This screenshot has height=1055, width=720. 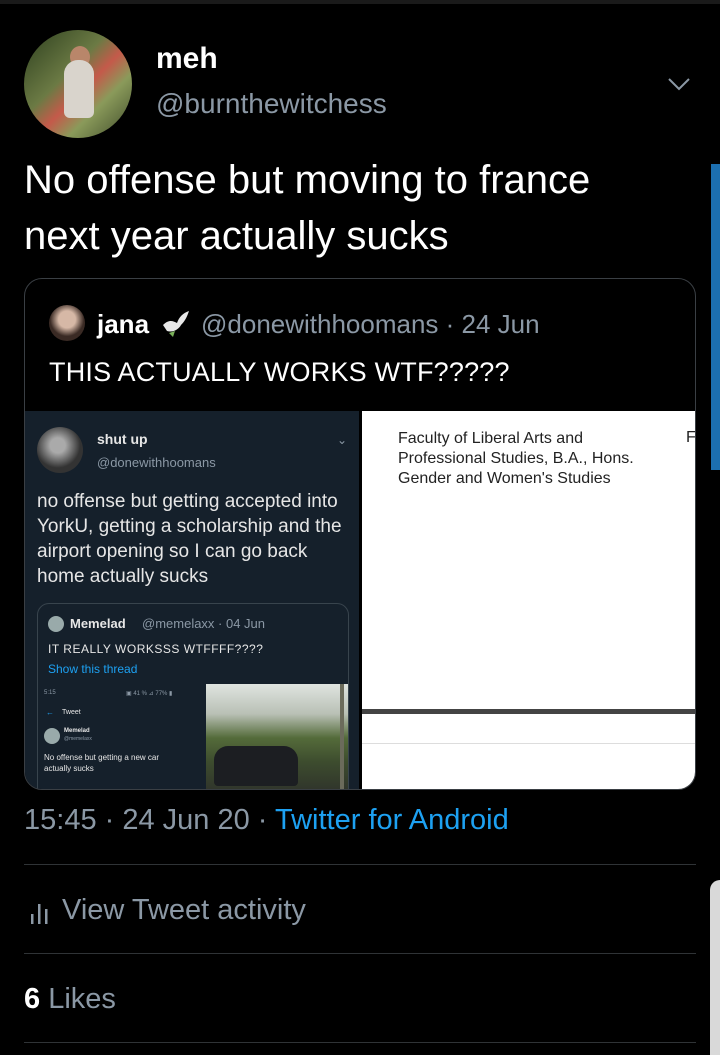 I want to click on chevron-down-icon, so click(x=679, y=84).